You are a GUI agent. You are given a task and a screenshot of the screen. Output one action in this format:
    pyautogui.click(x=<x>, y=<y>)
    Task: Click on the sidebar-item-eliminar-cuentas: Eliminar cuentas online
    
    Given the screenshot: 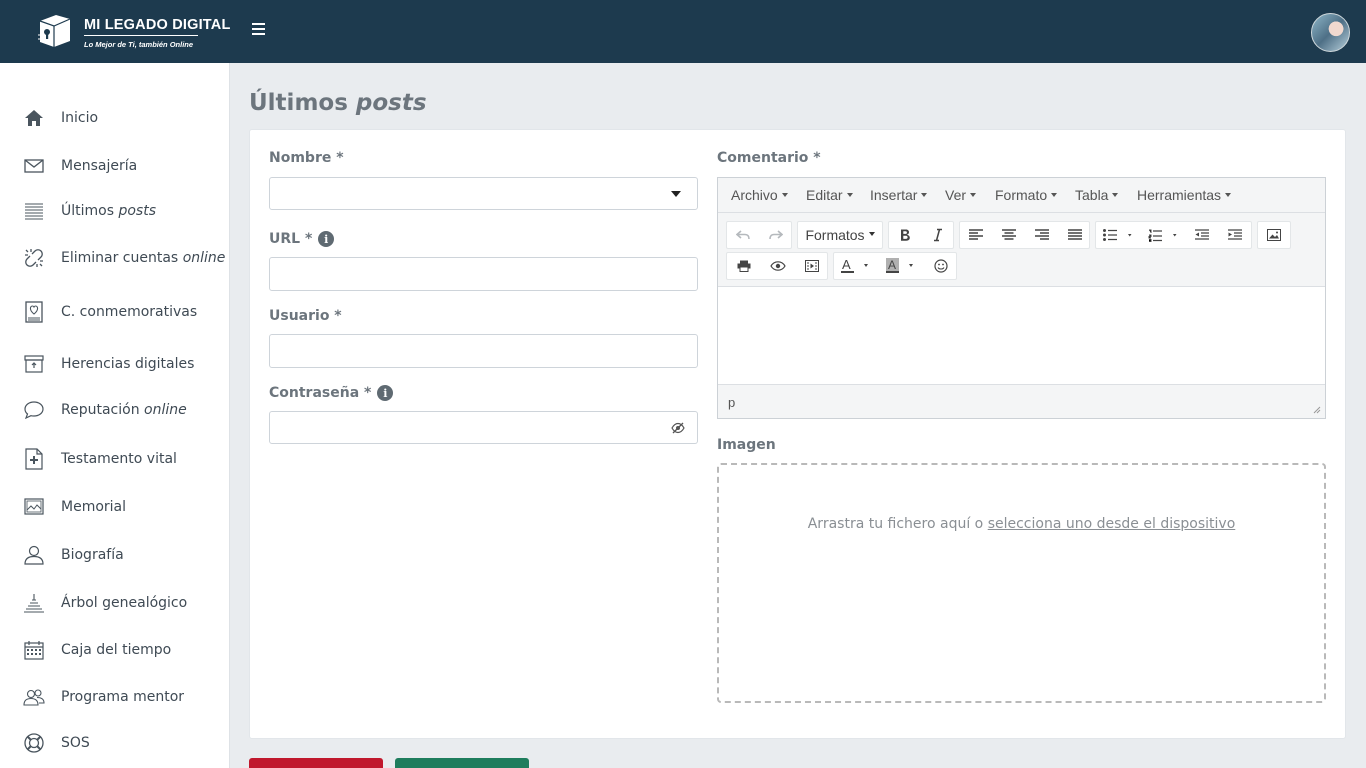 What is the action you would take?
    pyautogui.click(x=115, y=258)
    